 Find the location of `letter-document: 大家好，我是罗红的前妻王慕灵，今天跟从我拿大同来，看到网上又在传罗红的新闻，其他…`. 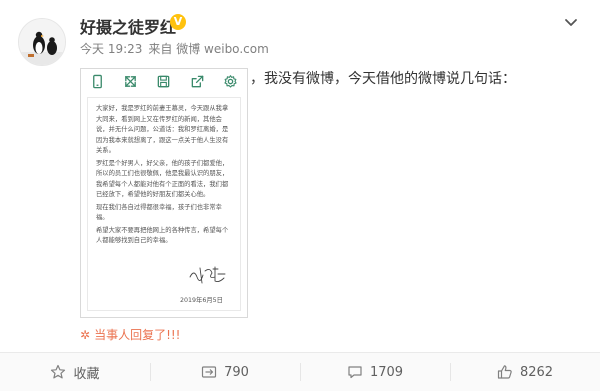

letter-document: 大家好，我是罗红的前妻王慕灵，今天跟从我拿大同来，看到网上又在传罗红的新闻，其他… is located at coordinates (164, 204).